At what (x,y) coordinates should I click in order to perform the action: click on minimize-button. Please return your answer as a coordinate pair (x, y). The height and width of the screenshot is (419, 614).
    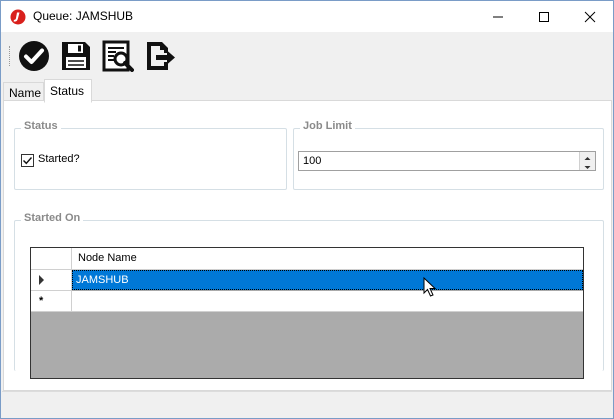
    Looking at the image, I should click on (498, 16).